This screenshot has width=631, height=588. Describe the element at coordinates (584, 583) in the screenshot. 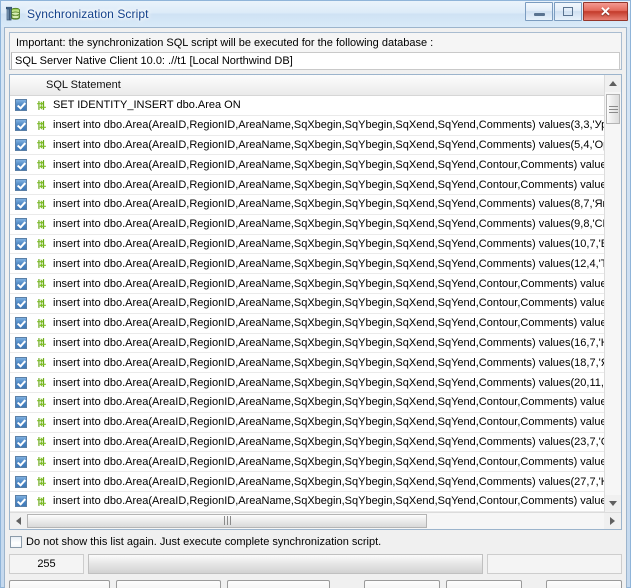

I see `close-dialog-button: Close` at that location.